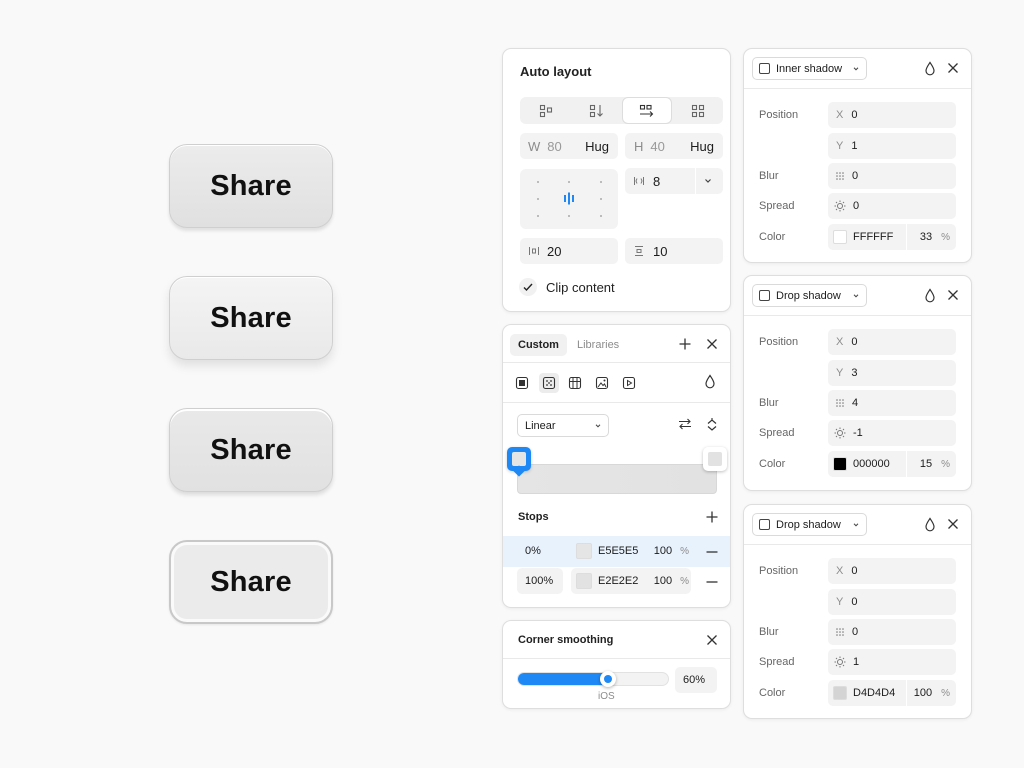 The height and width of the screenshot is (768, 1024). What do you see at coordinates (892, 373) in the screenshot?
I see `y-field: Y 3` at bounding box center [892, 373].